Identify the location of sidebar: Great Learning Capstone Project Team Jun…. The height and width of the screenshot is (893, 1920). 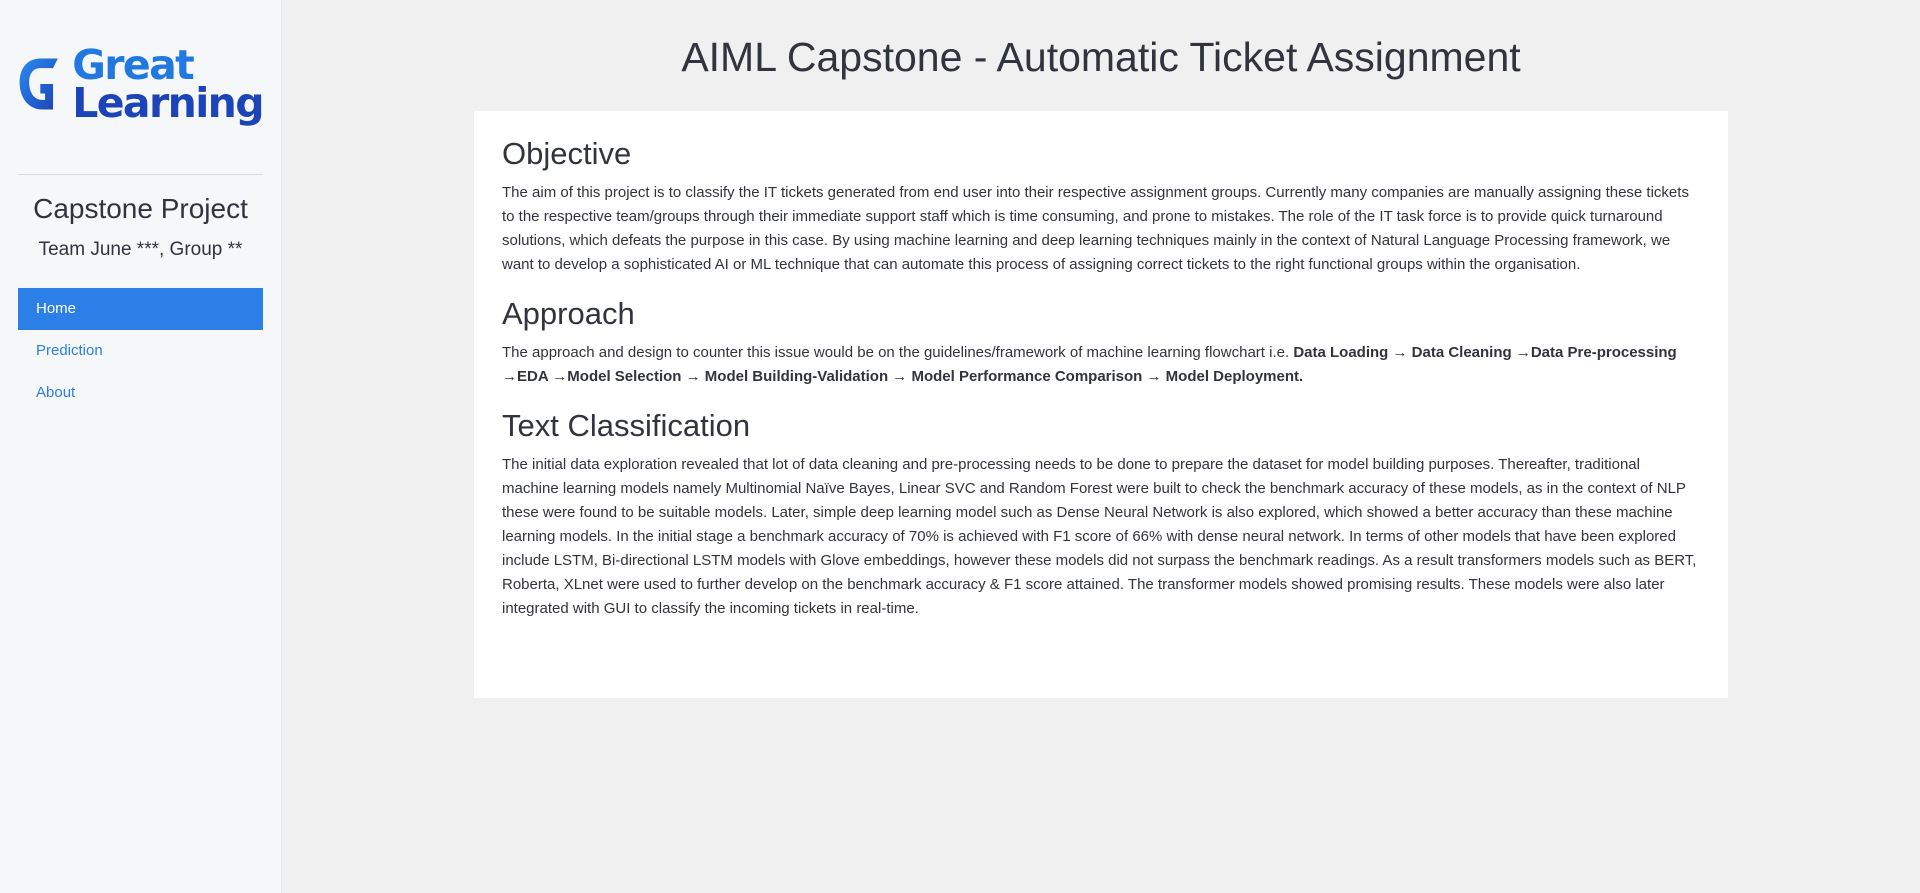
(141, 446).